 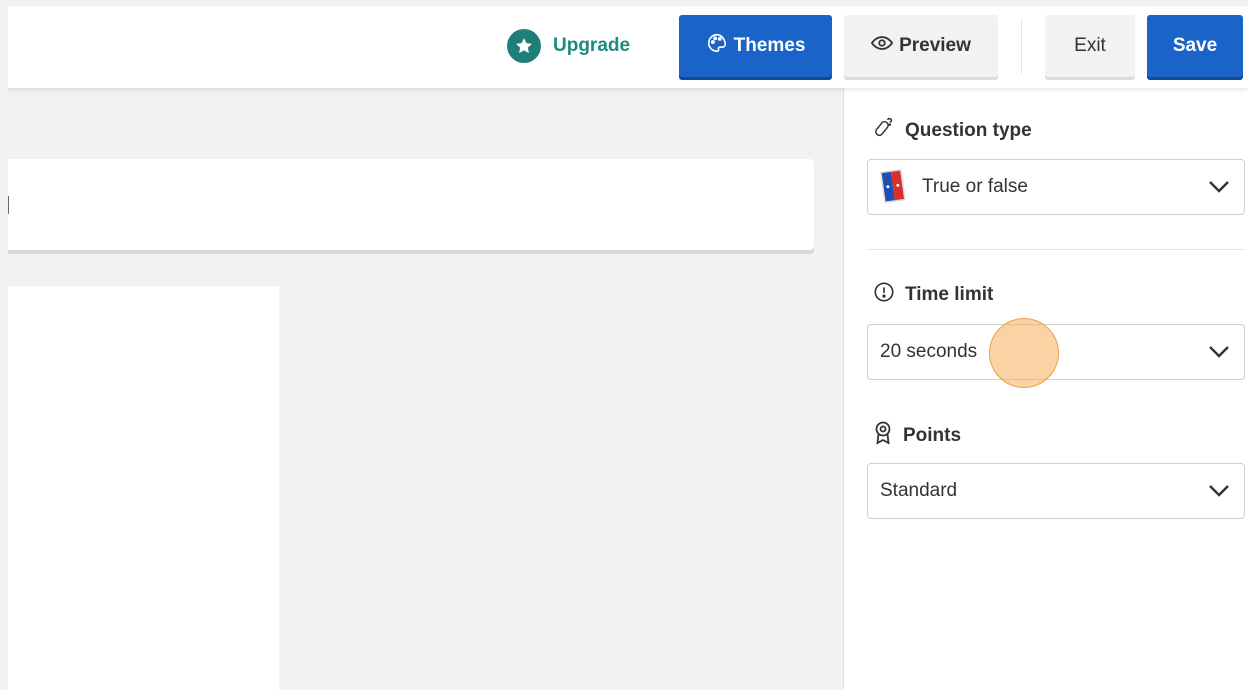 I want to click on themes-label: Themes, so click(x=769, y=45).